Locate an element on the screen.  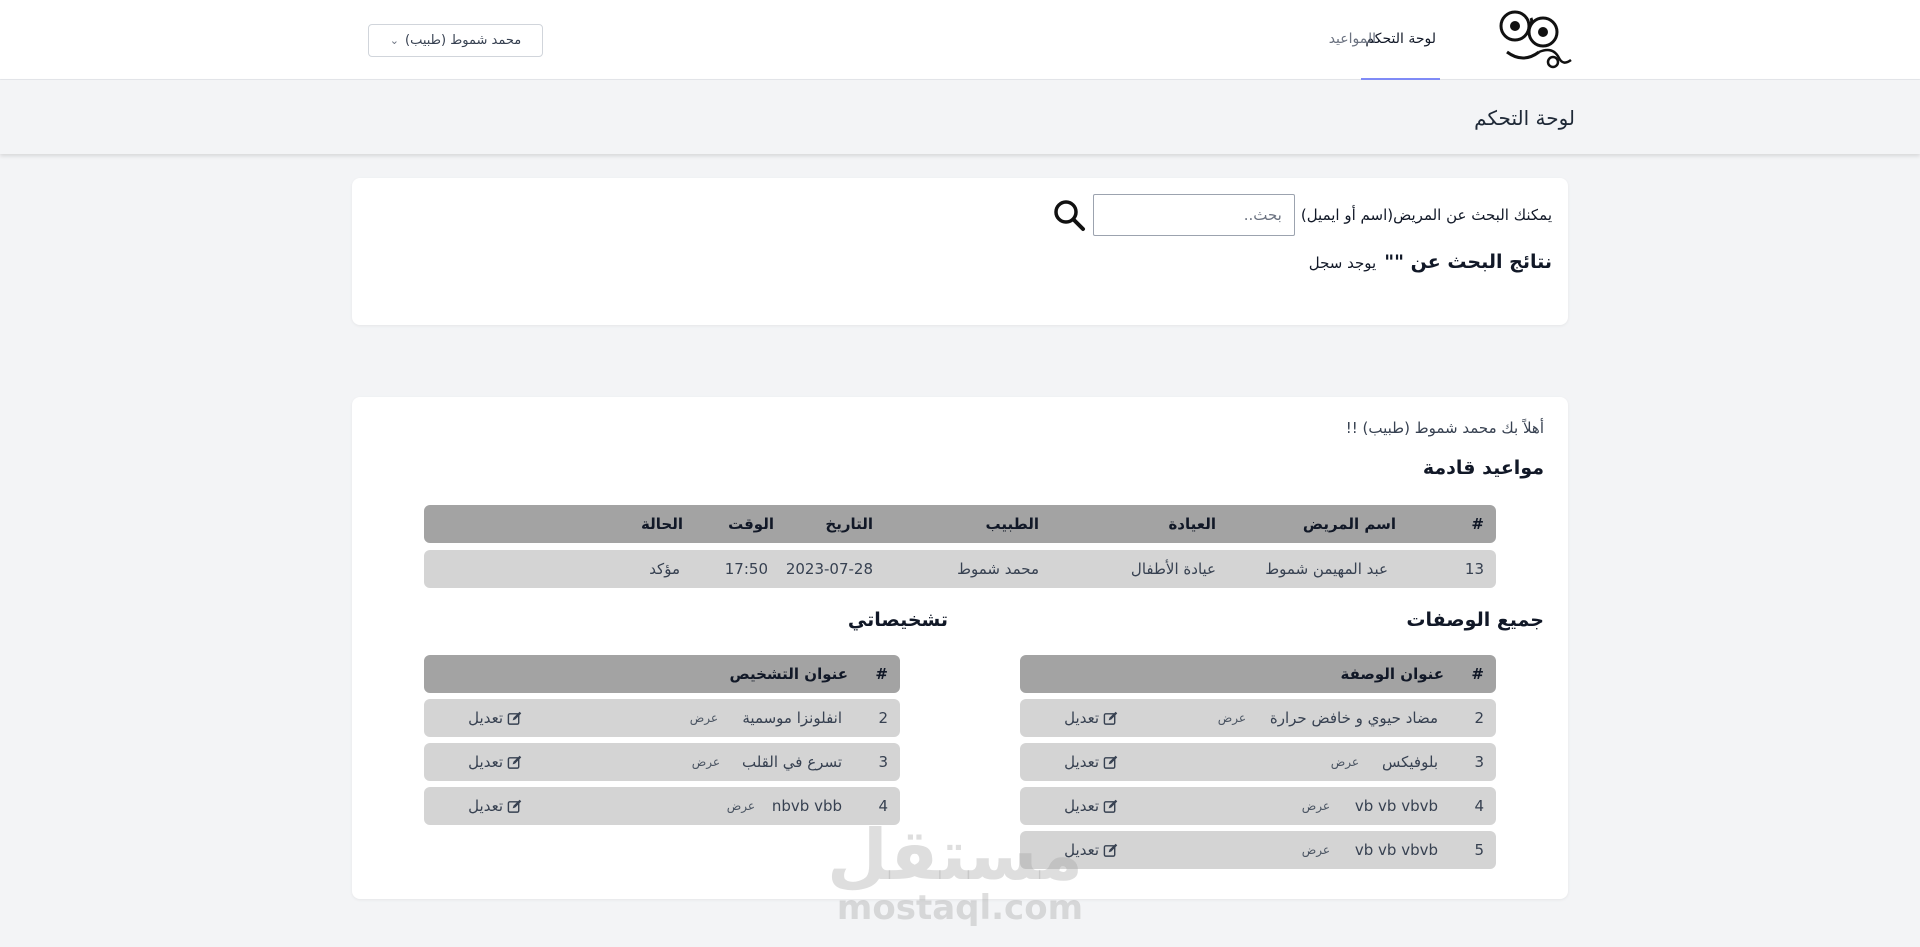
prescriptions-title: جميع الوصفات is located at coordinates (1475, 620).